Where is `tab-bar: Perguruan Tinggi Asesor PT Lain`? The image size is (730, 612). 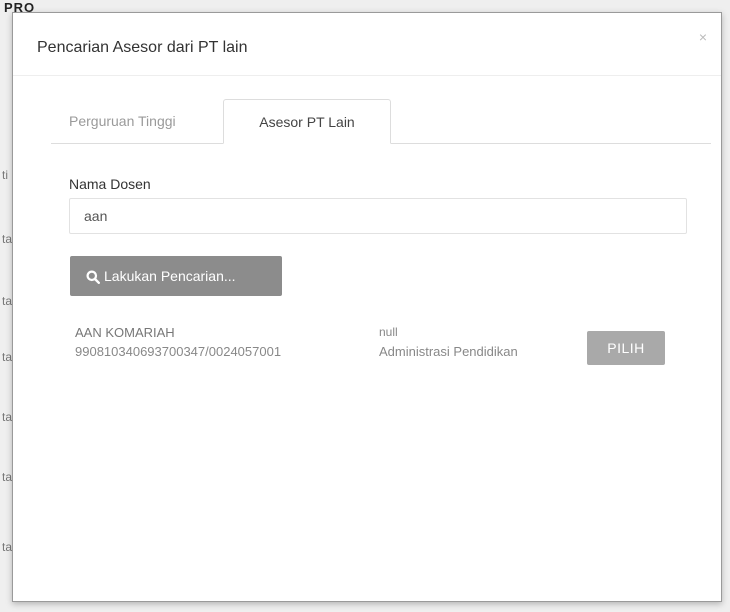 tab-bar: Perguruan Tinggi Asesor PT Lain is located at coordinates (381, 121).